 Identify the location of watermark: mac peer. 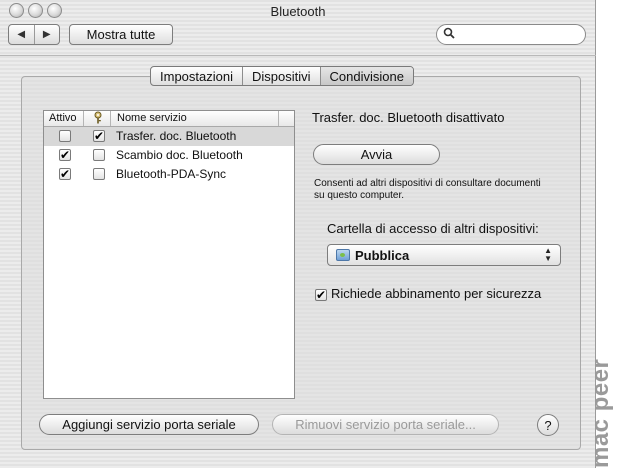
(600, 413).